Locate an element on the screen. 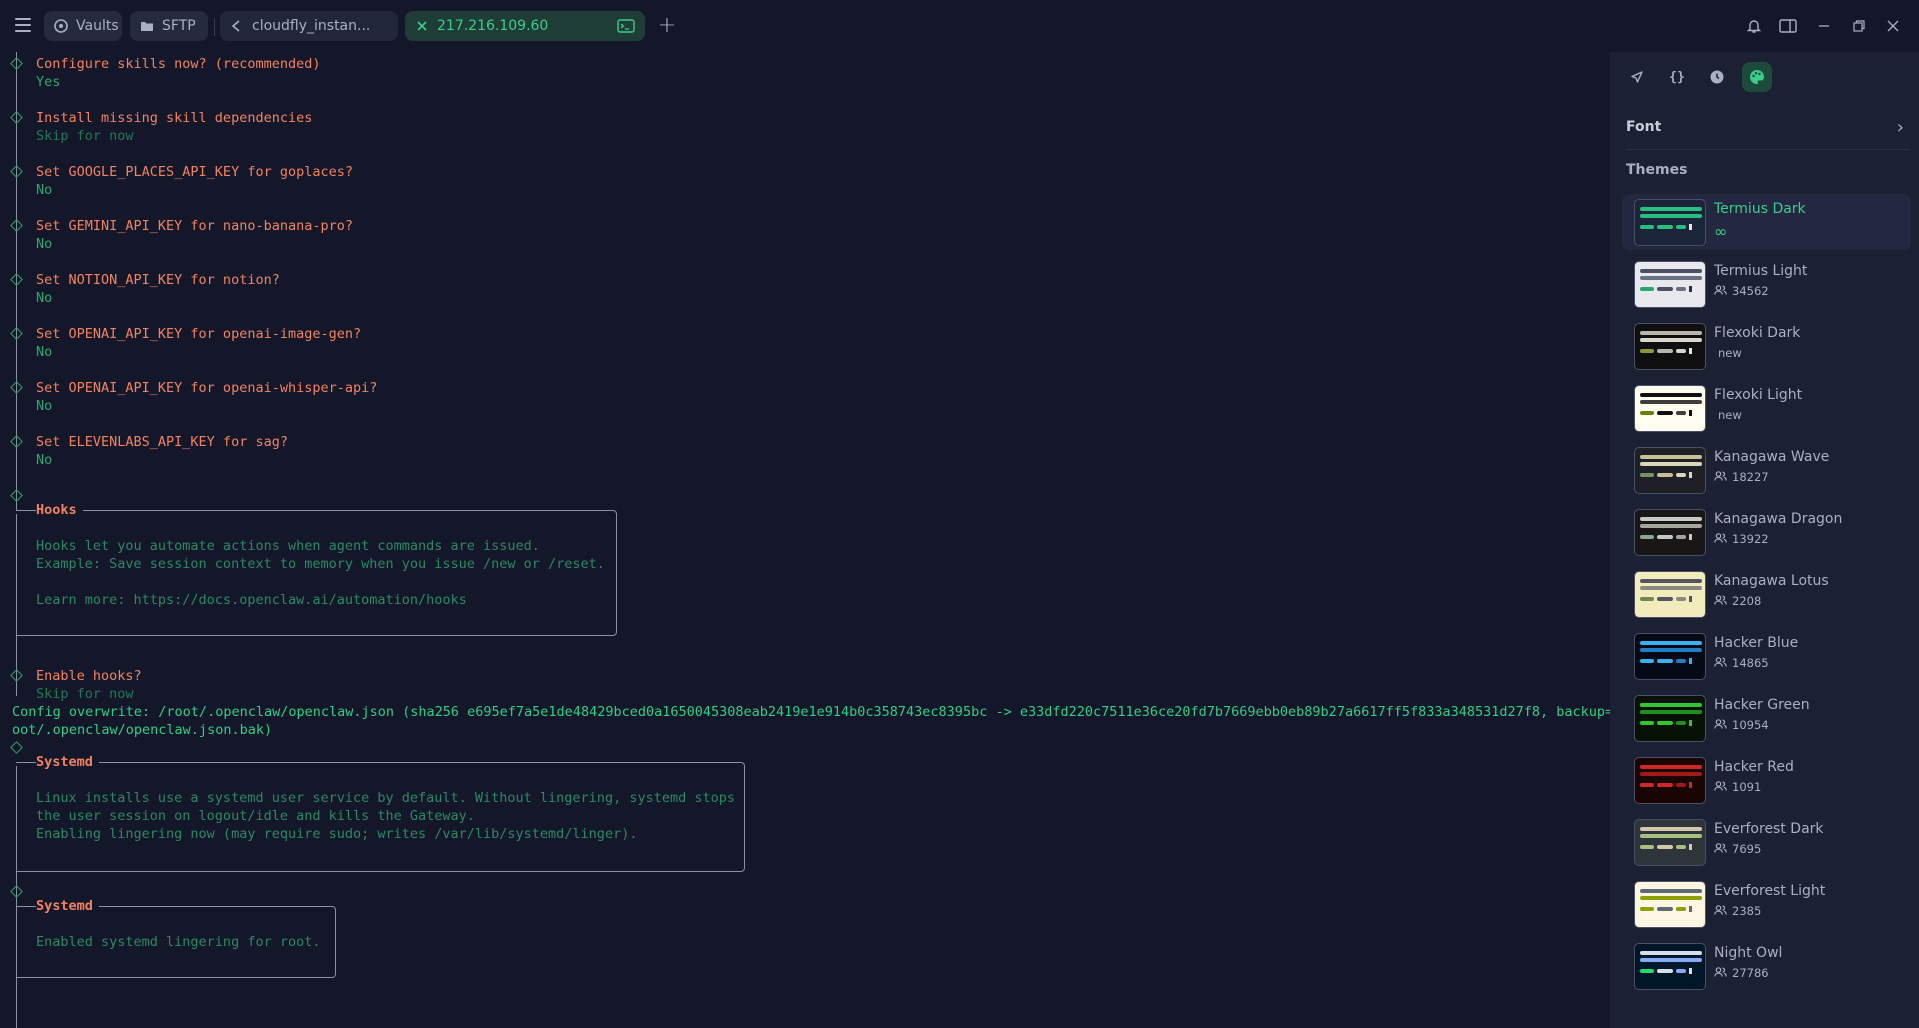 This screenshot has width=1919, height=1028. guide-line is located at coordinates (16, 969).